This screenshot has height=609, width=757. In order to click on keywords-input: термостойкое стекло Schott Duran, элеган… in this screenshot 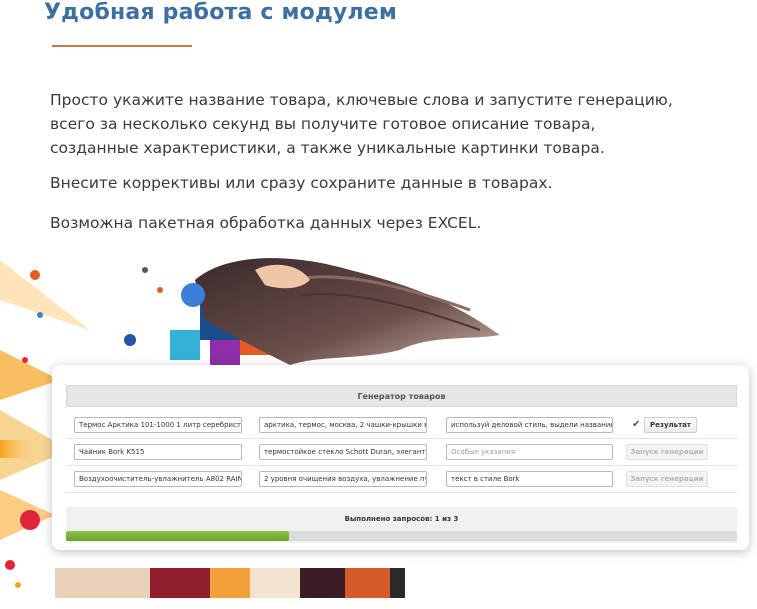, I will do `click(343, 452)`.